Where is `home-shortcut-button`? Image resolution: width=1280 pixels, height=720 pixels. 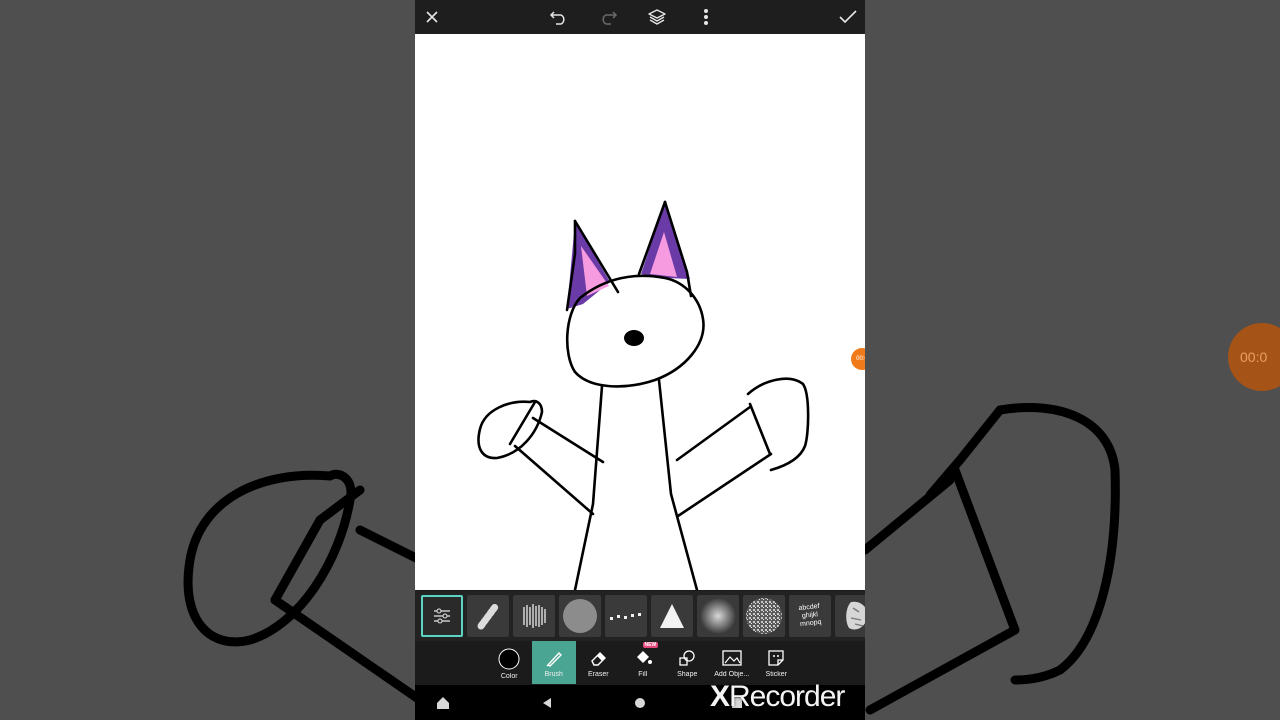
home-shortcut-button is located at coordinates (443, 702).